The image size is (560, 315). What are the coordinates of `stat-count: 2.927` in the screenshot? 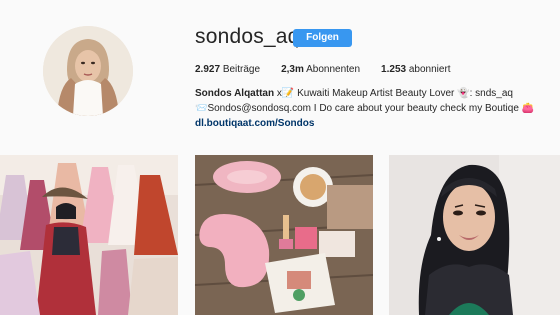 It's located at (208, 69).